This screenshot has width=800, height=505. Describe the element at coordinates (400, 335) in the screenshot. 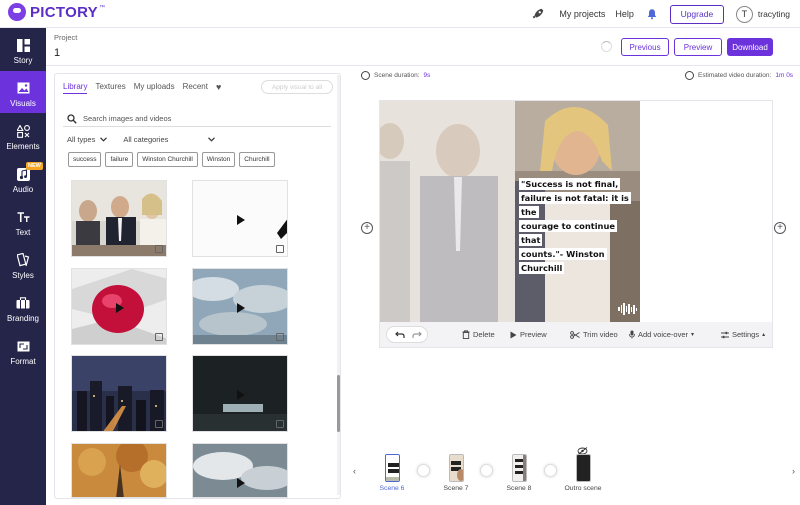

I see `undo-icon` at that location.